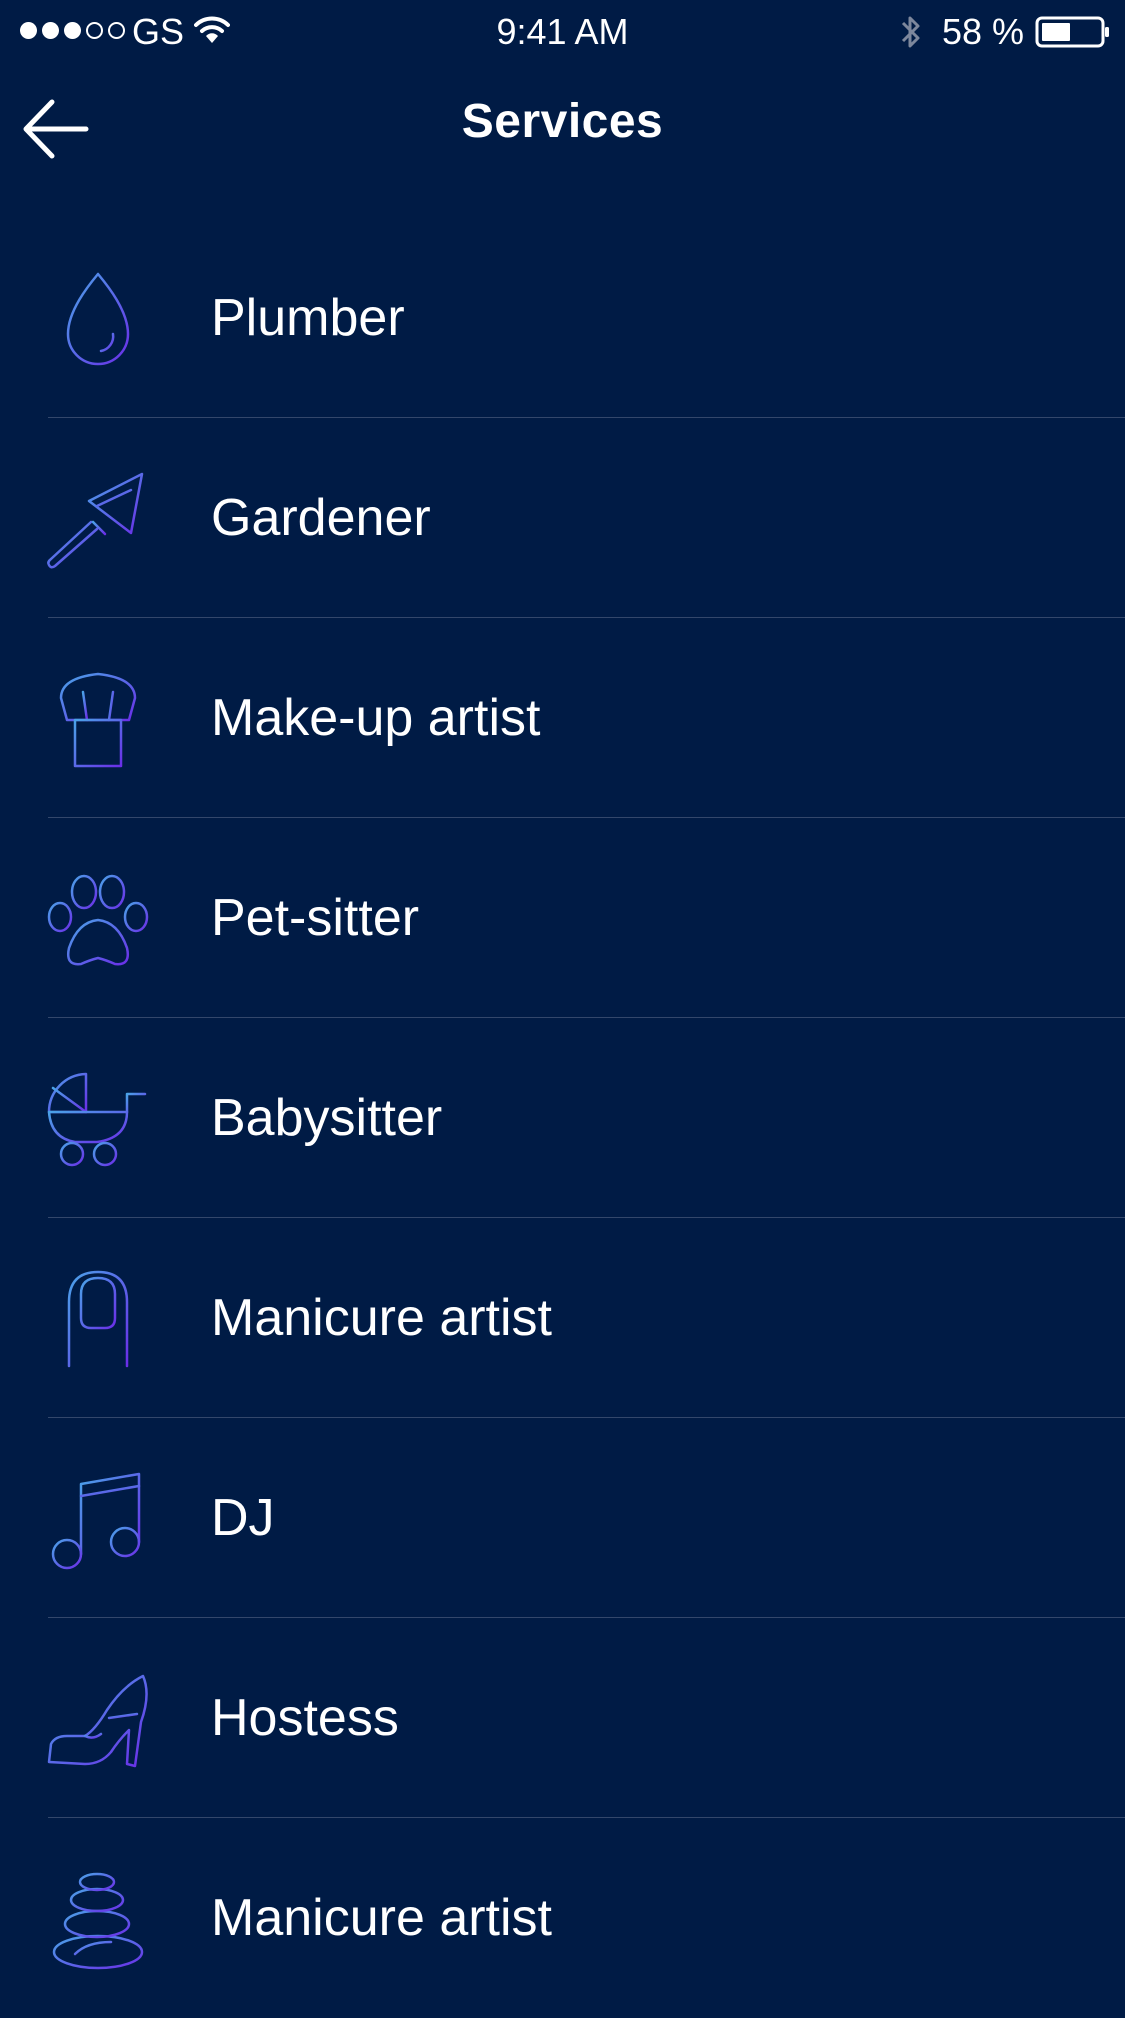  What do you see at coordinates (315, 918) in the screenshot?
I see `service-label: Pet-sitter` at bounding box center [315, 918].